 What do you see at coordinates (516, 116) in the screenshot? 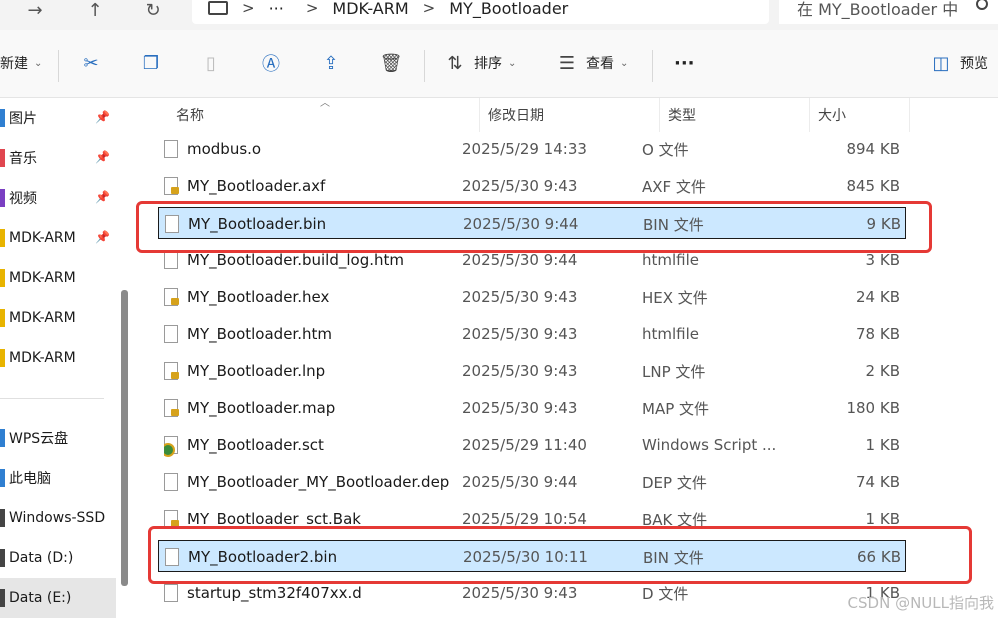
I see `column-label: 修改日期` at bounding box center [516, 116].